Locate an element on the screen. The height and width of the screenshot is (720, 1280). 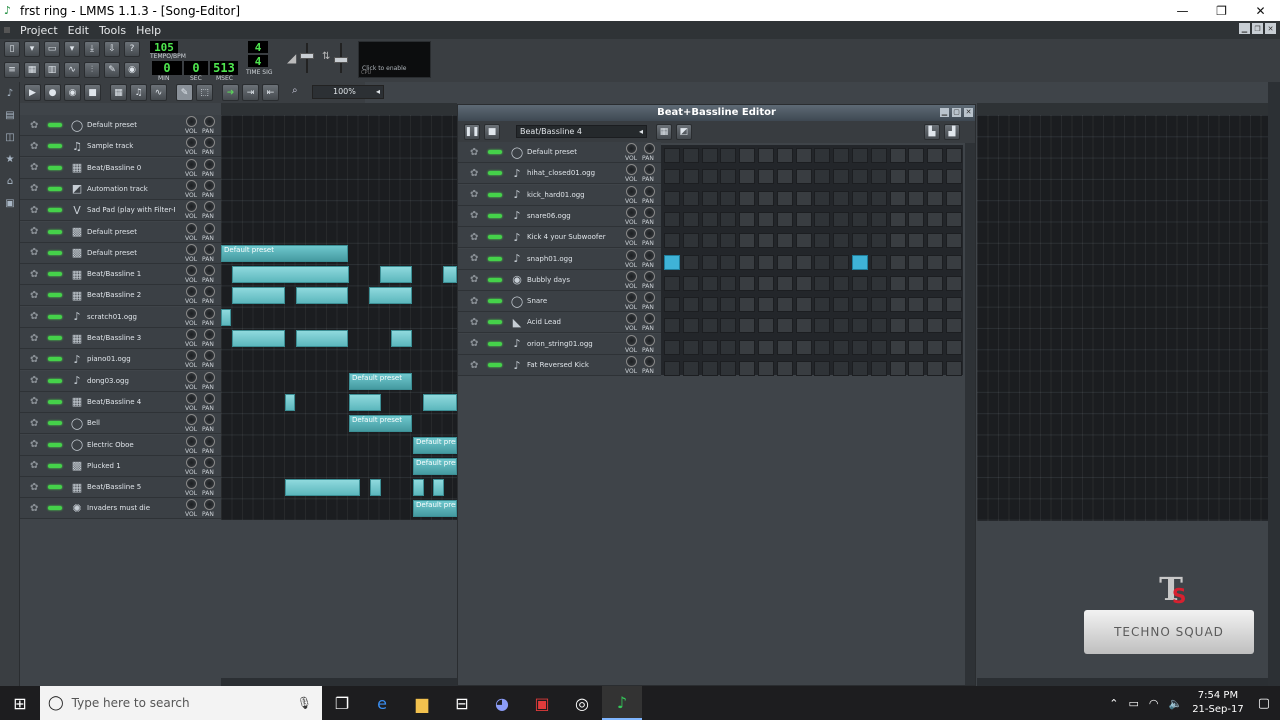
song-horizontal-scrollbar is located at coordinates (339, 682).